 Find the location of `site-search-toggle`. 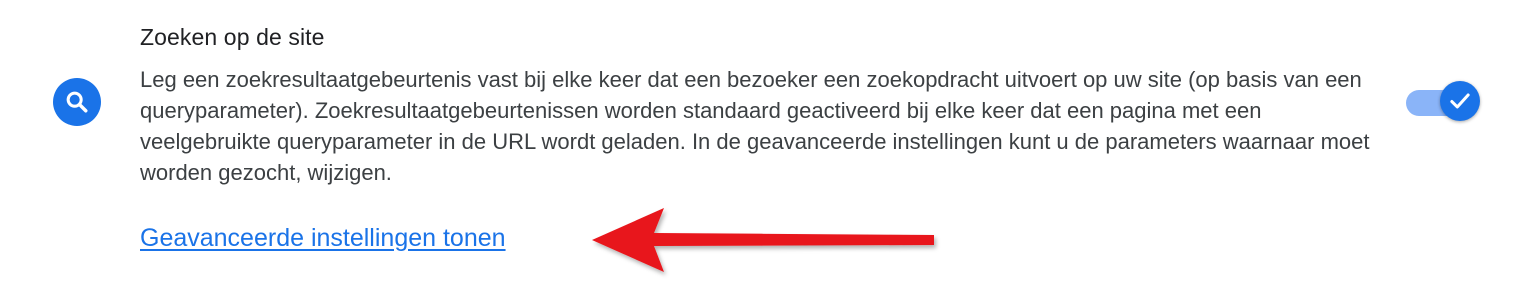

site-search-toggle is located at coordinates (1444, 102).